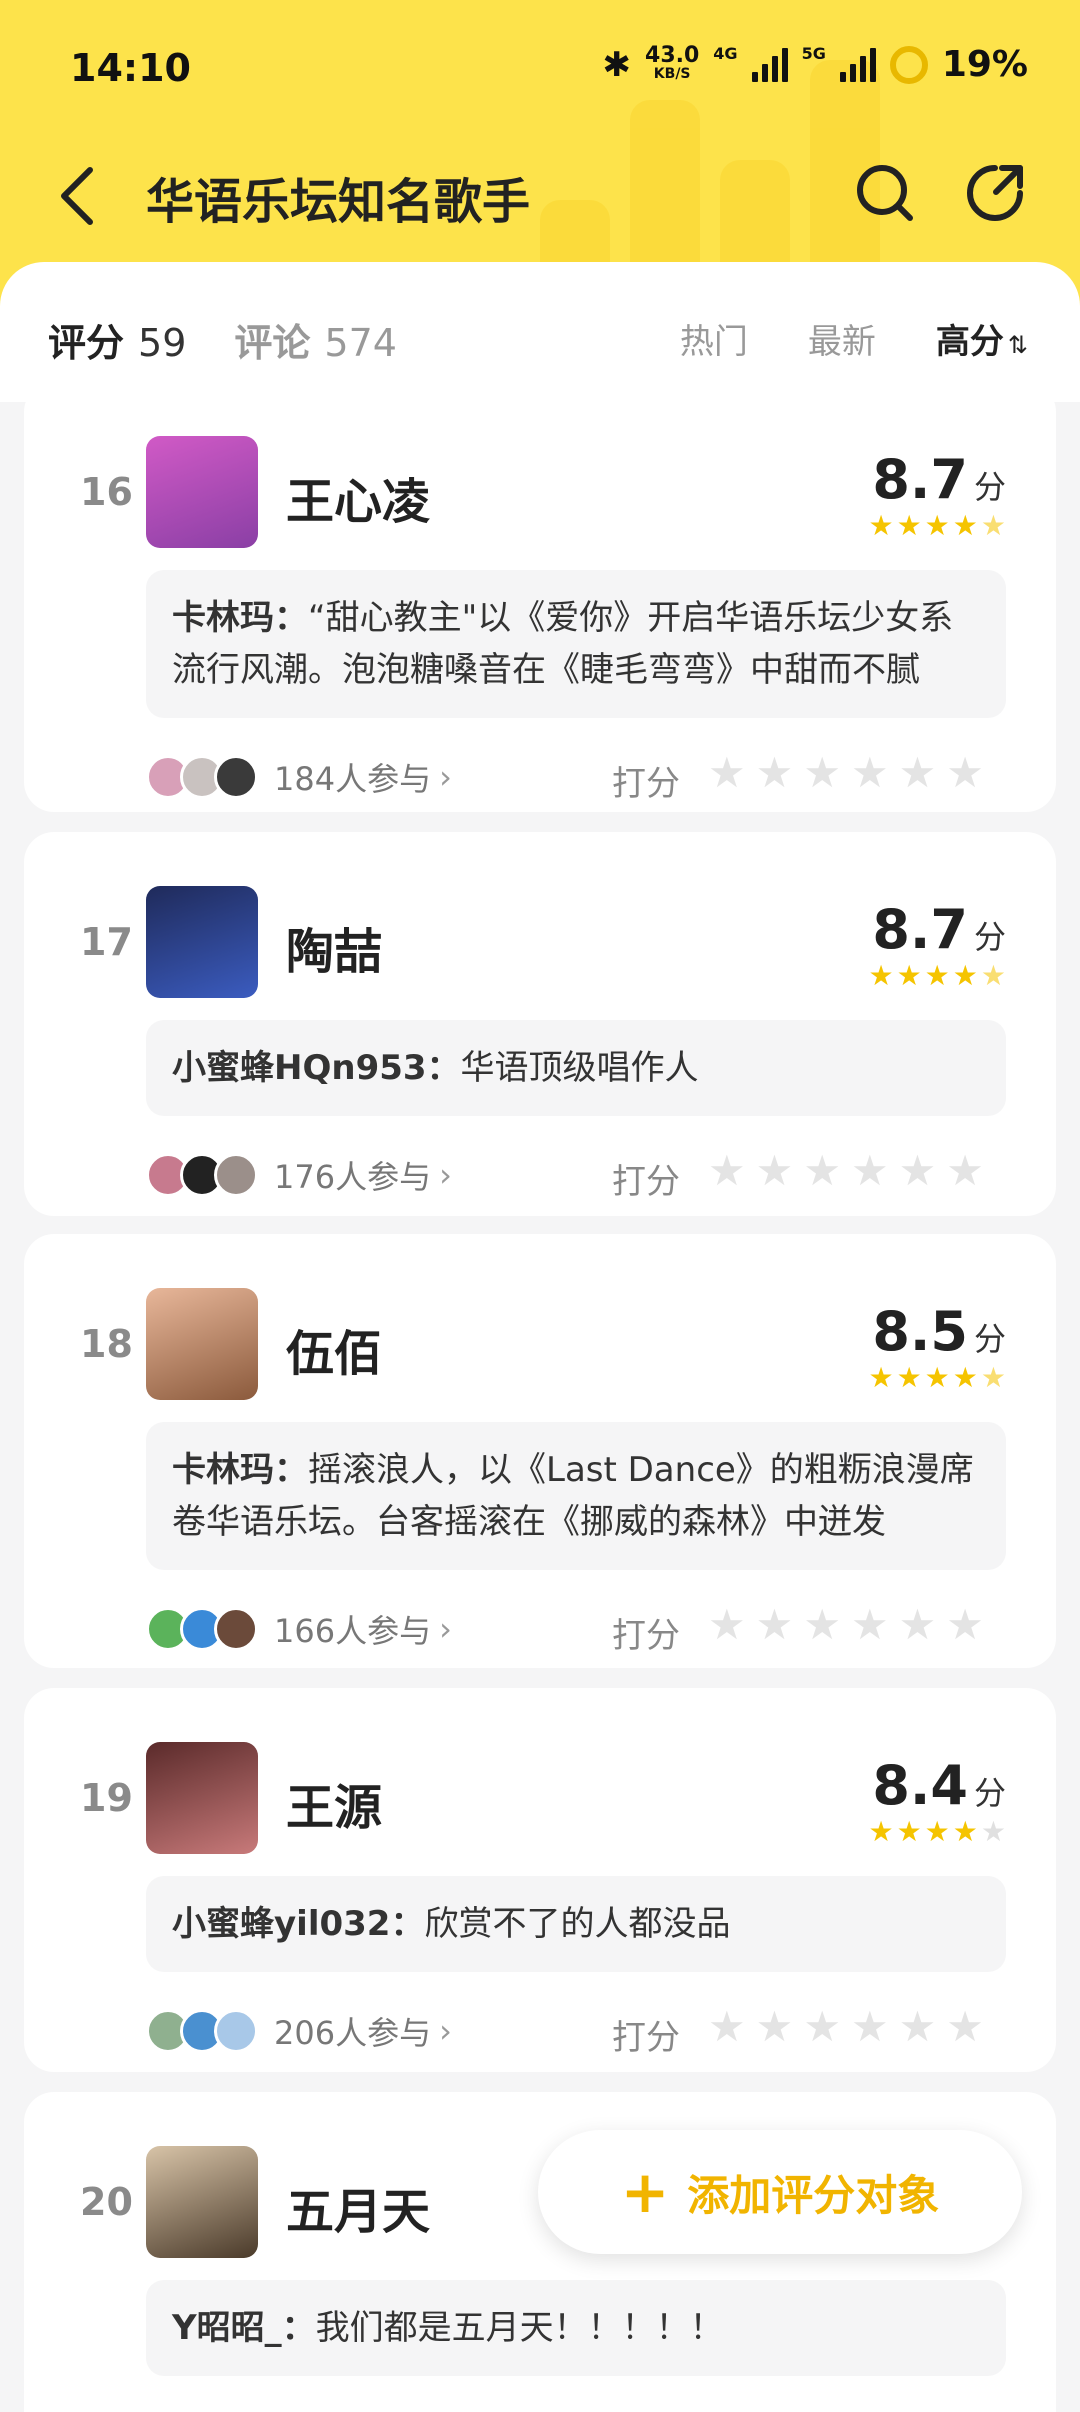 Image resolution: width=1080 pixels, height=2412 pixels. I want to click on add-rating-target-button: + 添加评分对象, so click(780, 2192).